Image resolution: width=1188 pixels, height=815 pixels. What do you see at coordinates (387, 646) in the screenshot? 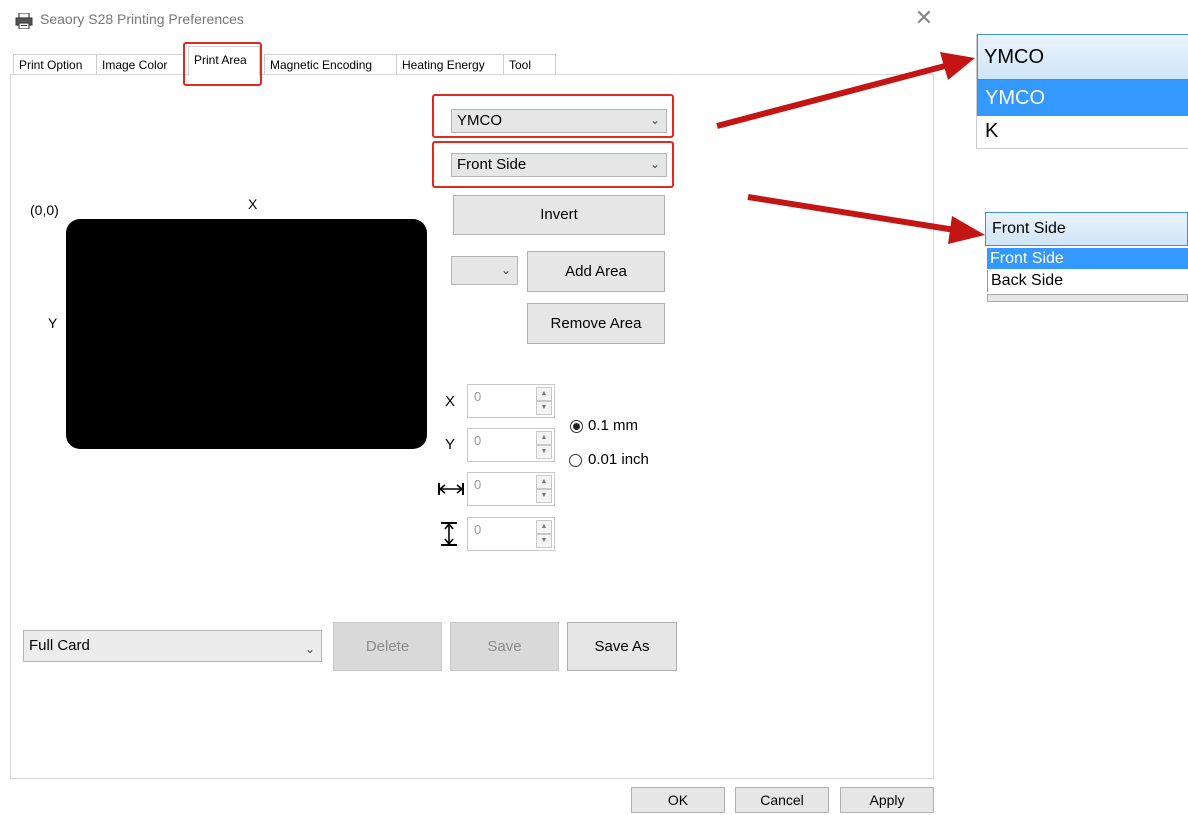
I see `delete-button: Delete` at bounding box center [387, 646].